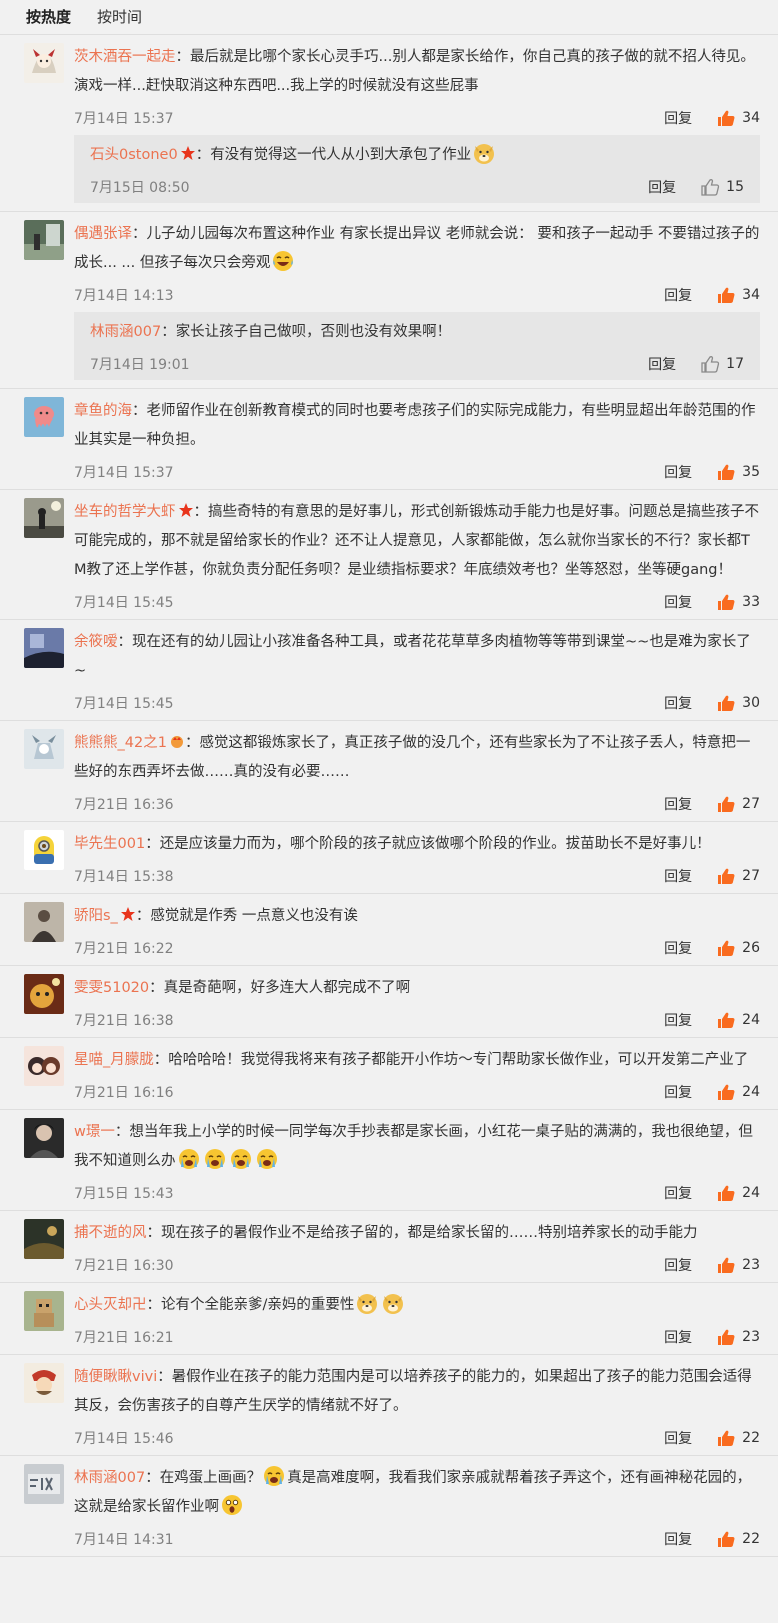 This screenshot has height=1623, width=778. I want to click on username-link: 坐车的哲学大虾, so click(125, 512).